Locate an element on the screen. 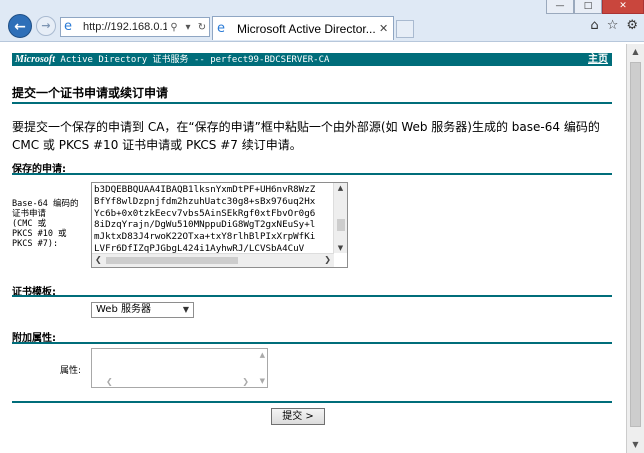 Image resolution: width=644 pixels, height=453 pixels. page-title: 提交一个证书申请或续订申请 is located at coordinates (90, 93).